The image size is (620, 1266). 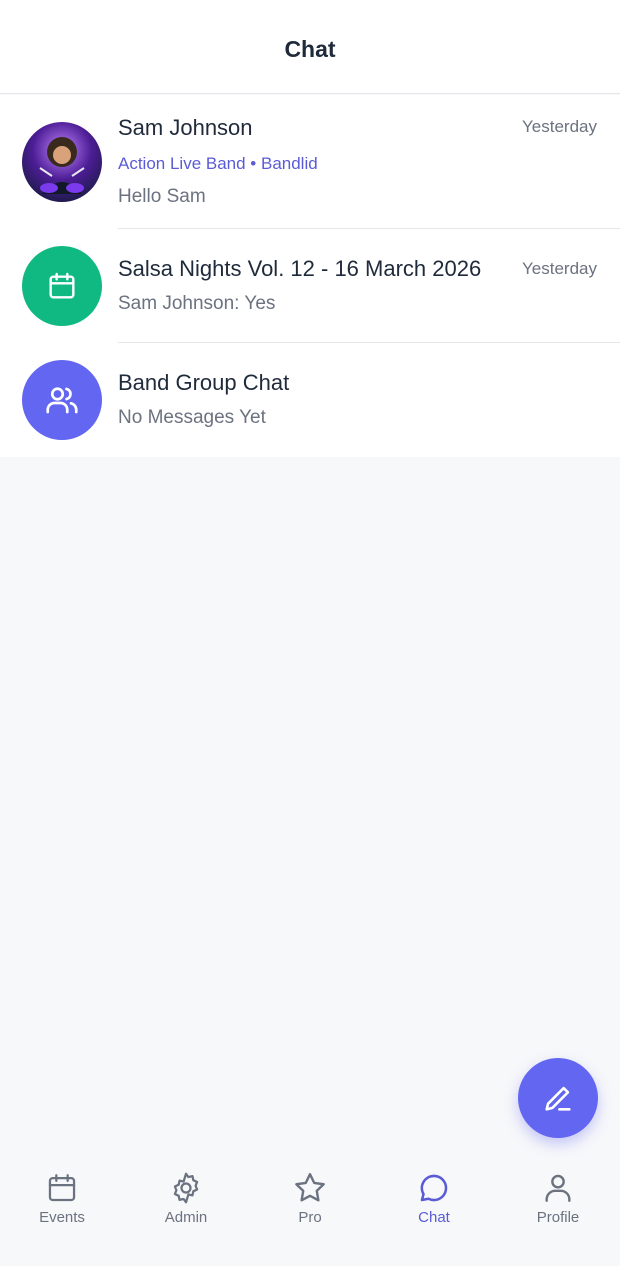 I want to click on tab-admin: Admin, so click(x=186, y=1213).